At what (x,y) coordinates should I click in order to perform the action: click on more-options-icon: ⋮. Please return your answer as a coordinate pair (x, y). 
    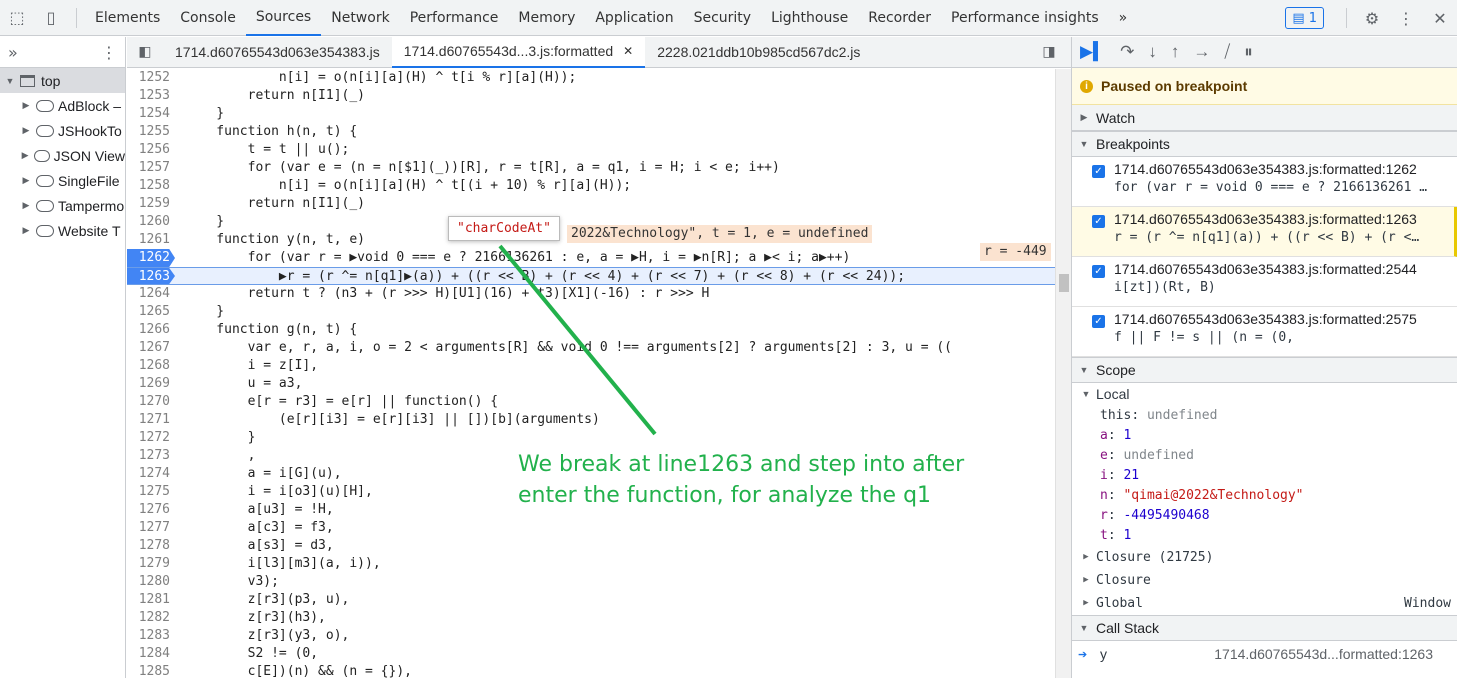
    Looking at the image, I should click on (109, 52).